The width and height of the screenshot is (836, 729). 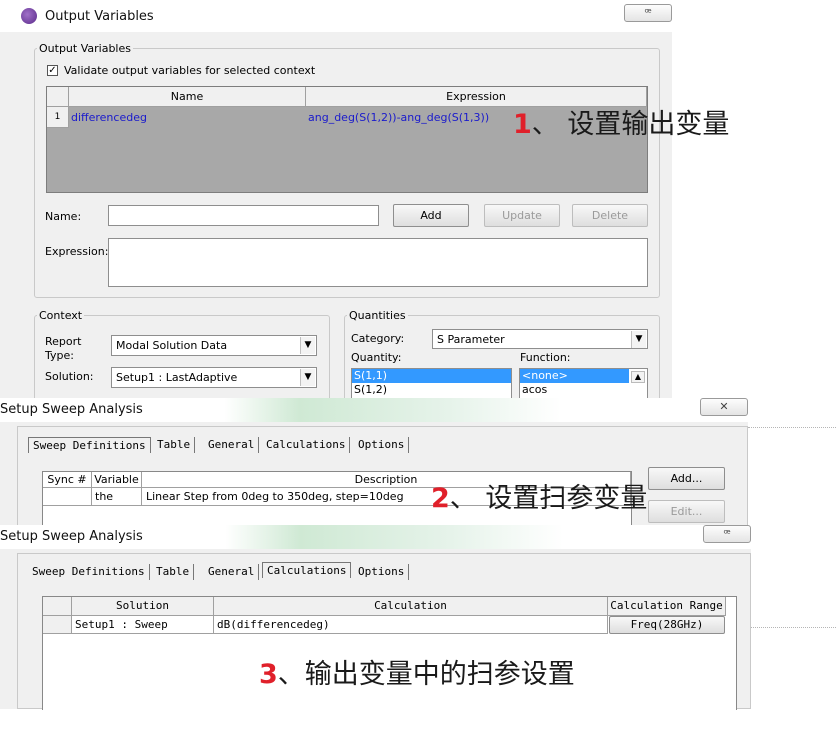 What do you see at coordinates (548, 498) in the screenshot?
I see `annotation-text: 、 设置扫参变量` at bounding box center [548, 498].